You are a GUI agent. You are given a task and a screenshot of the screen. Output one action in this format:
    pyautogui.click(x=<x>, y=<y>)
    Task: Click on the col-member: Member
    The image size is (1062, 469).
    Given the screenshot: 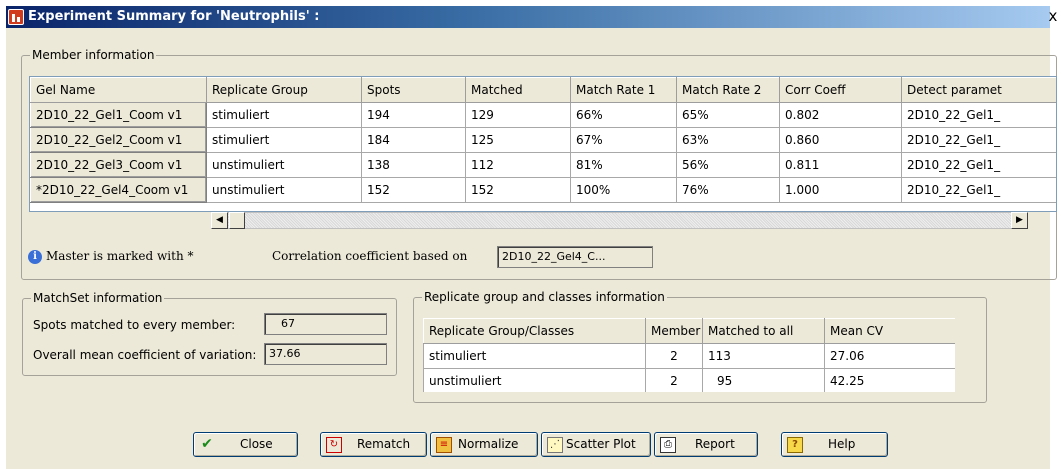 What is the action you would take?
    pyautogui.click(x=674, y=331)
    